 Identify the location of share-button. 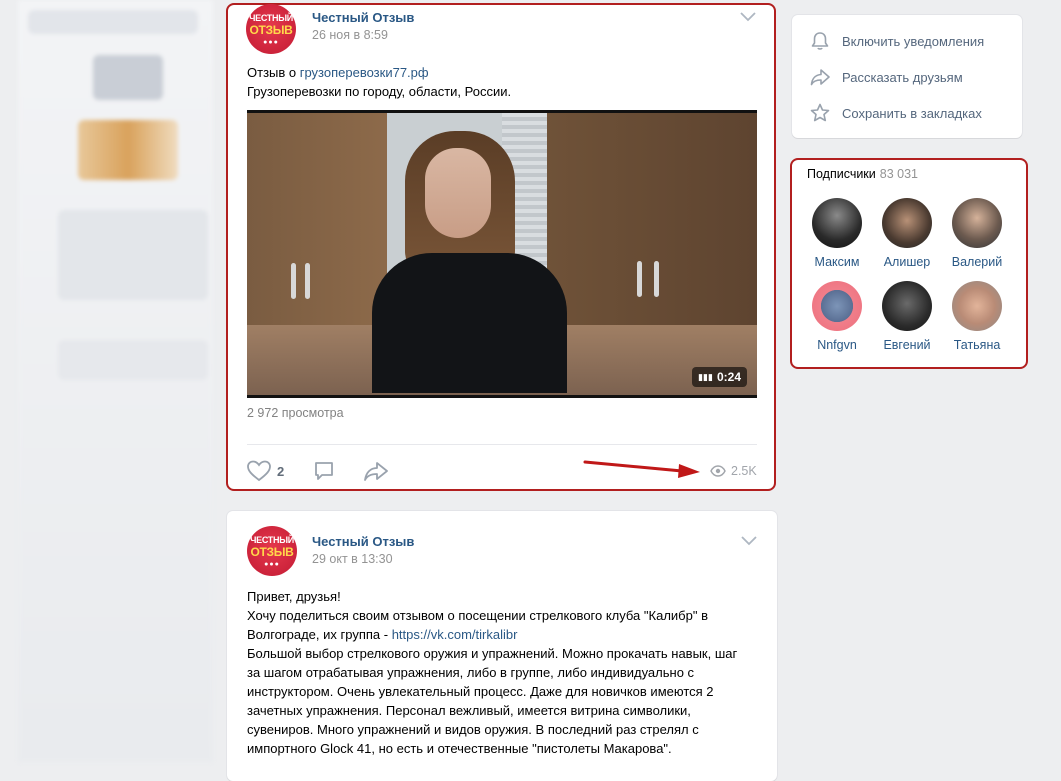
(376, 471).